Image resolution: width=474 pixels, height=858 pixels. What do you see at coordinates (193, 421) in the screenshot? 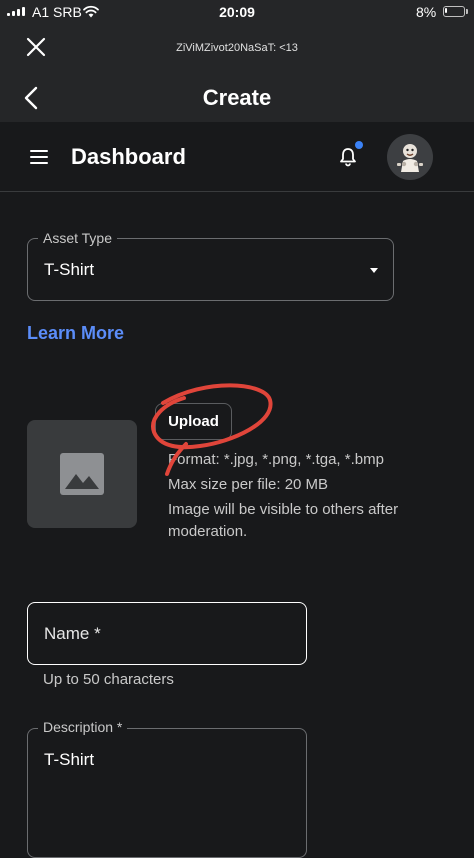
I see `upload-button: Upload` at bounding box center [193, 421].